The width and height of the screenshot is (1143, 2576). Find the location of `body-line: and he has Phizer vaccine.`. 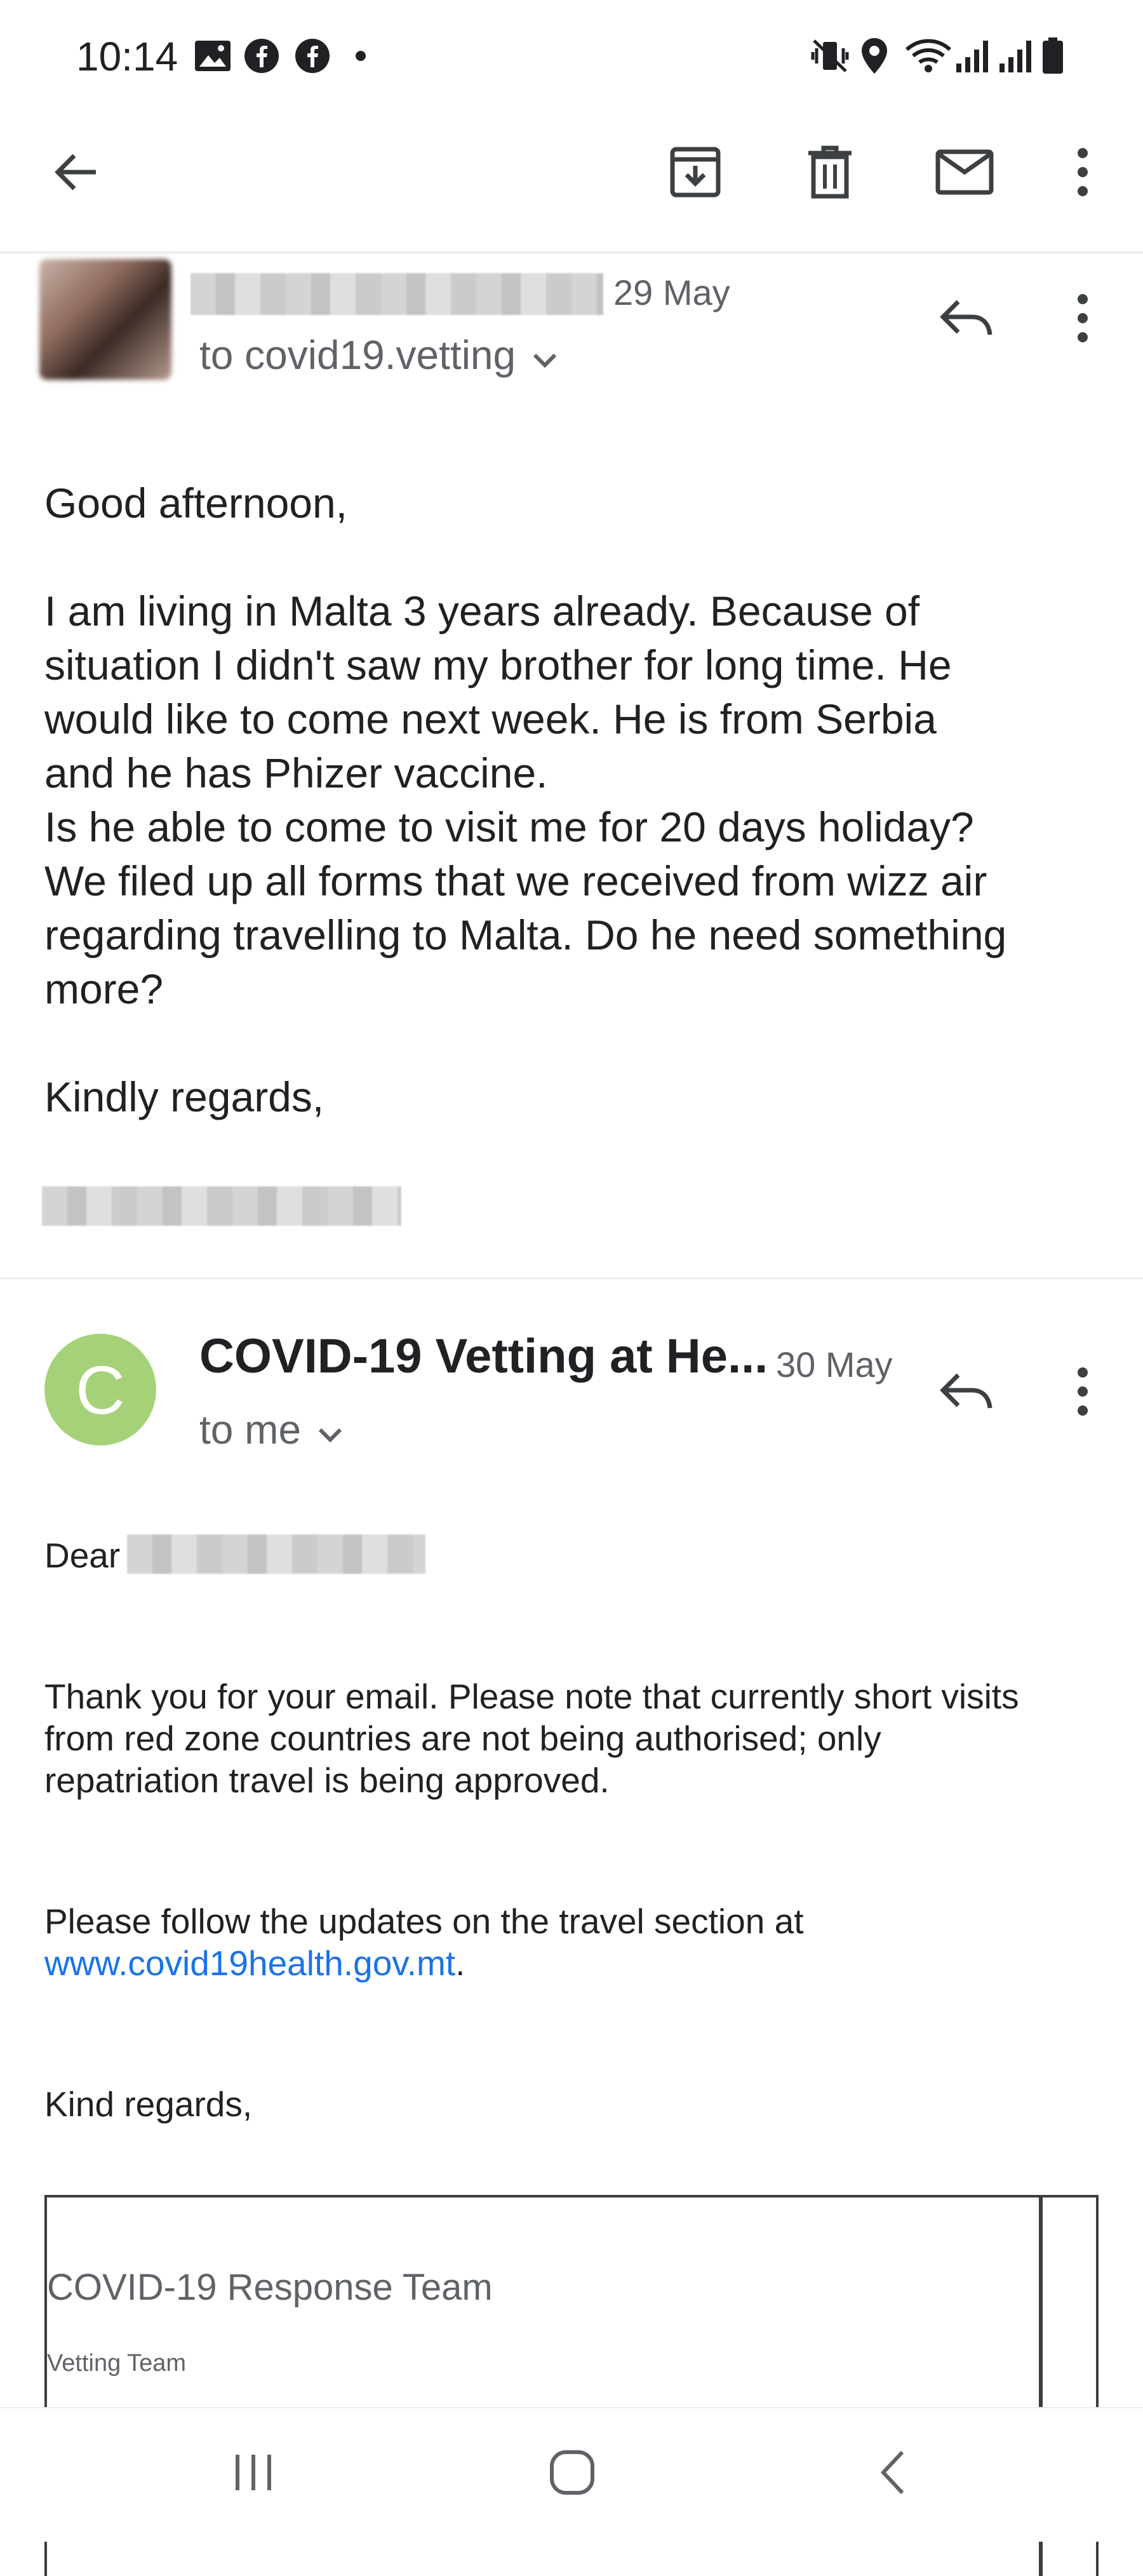

body-line: and he has Phizer vaccine. is located at coordinates (296, 772).